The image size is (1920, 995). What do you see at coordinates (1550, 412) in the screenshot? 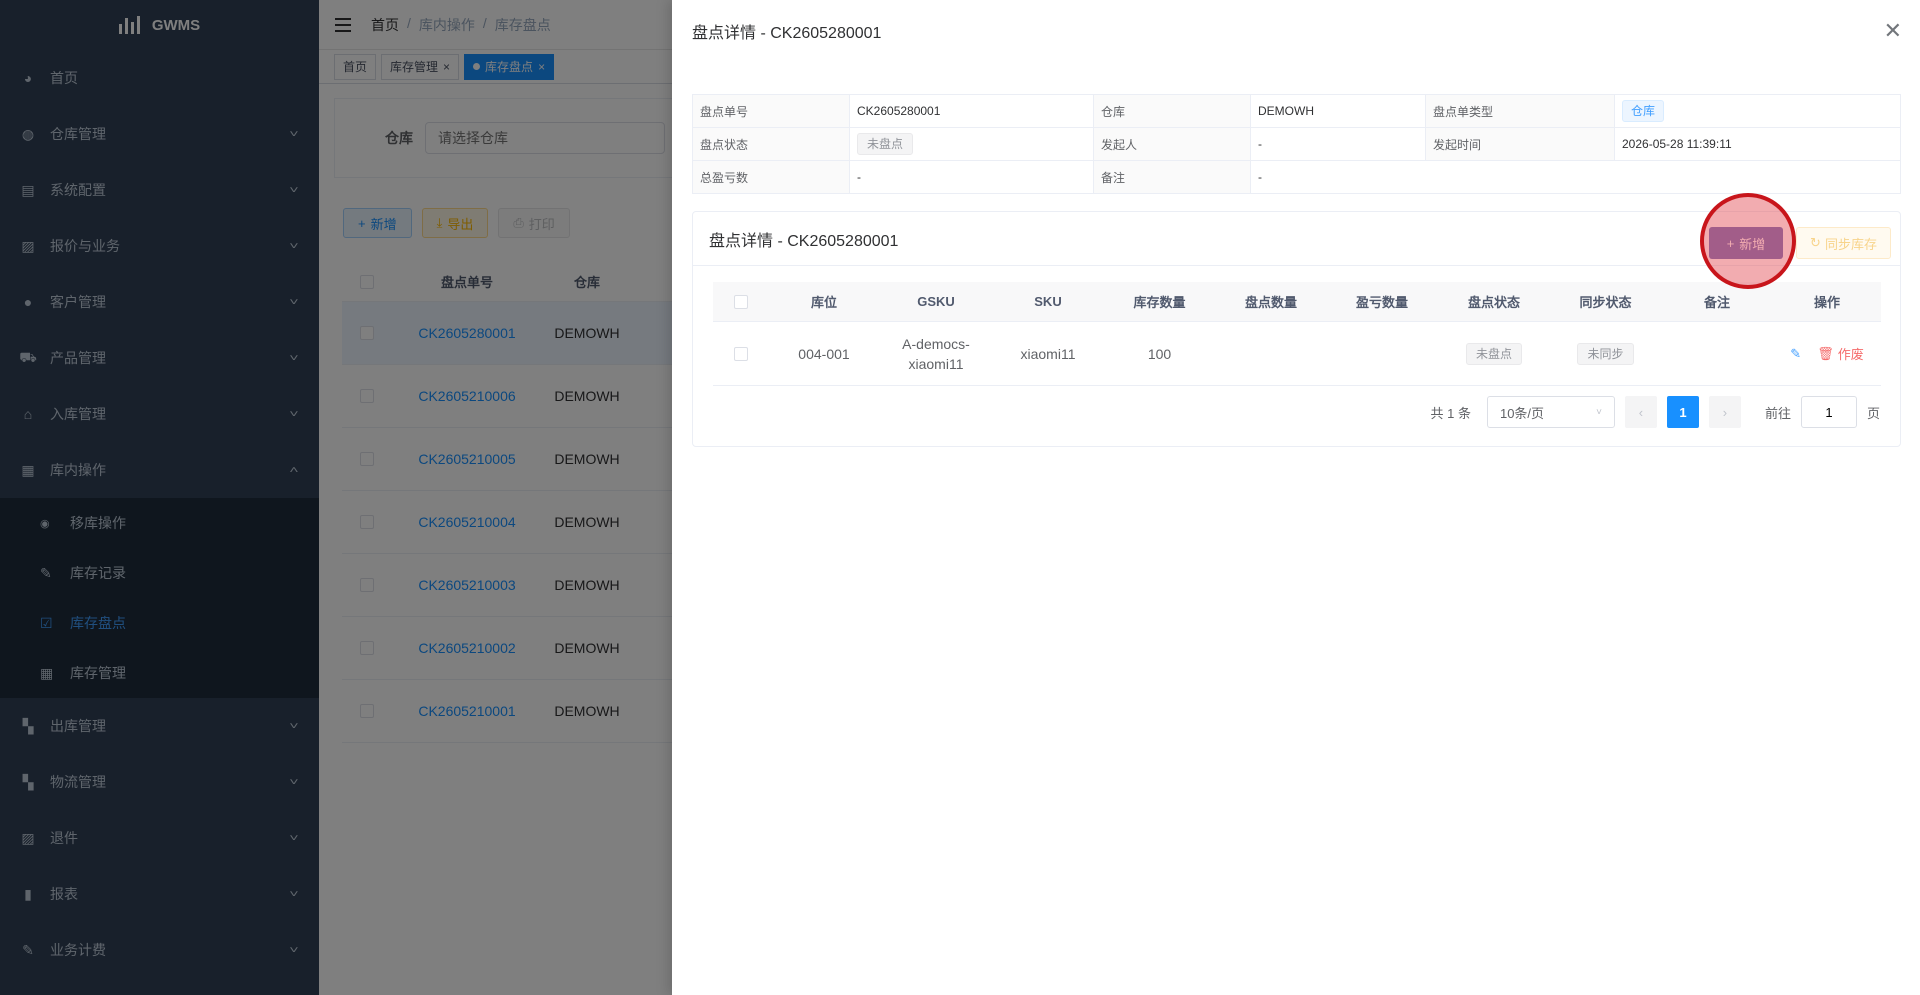
I see `page-size-select: 10条/页 ˅` at bounding box center [1550, 412].